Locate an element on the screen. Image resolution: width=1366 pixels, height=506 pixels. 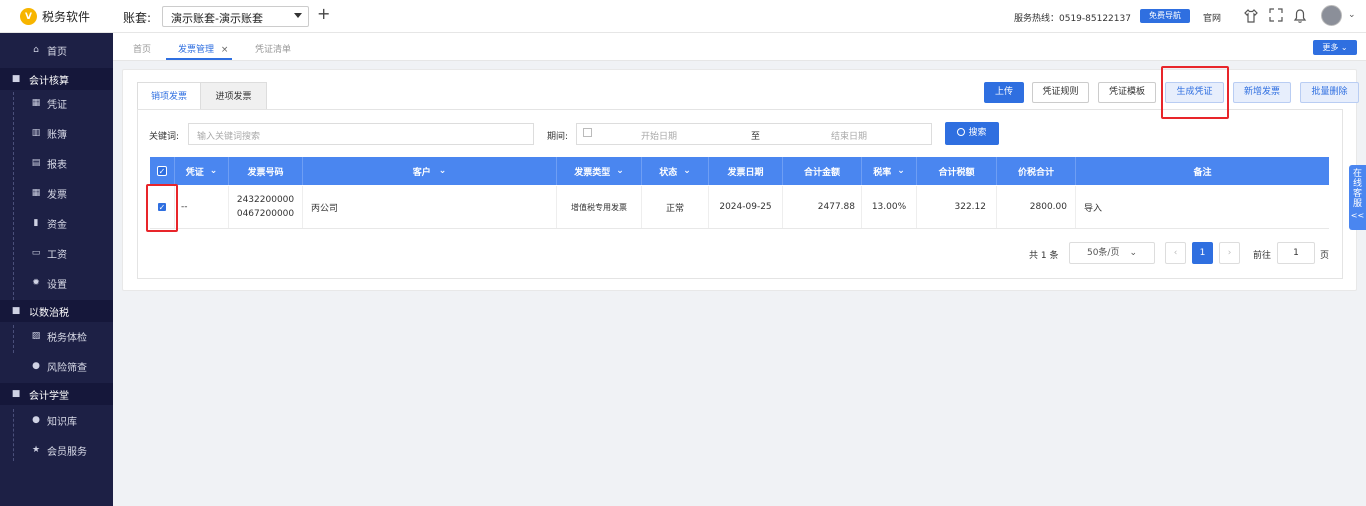
page-size-select: 50条/页 ⌄ is located at coordinates (1112, 253).